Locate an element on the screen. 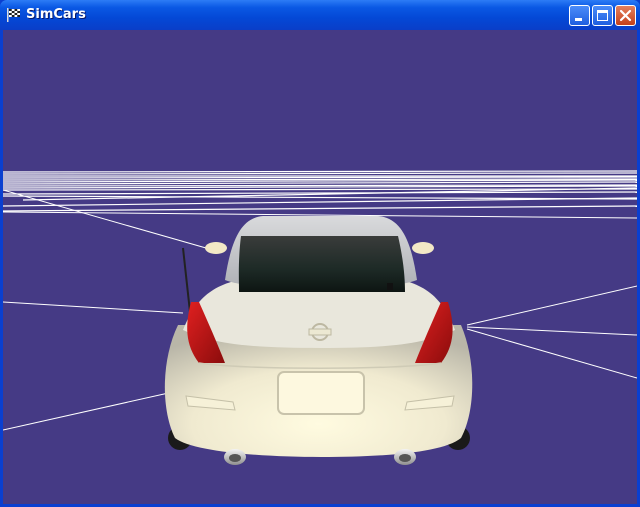 The height and width of the screenshot is (507, 640). license-plate is located at coordinates (321, 393).